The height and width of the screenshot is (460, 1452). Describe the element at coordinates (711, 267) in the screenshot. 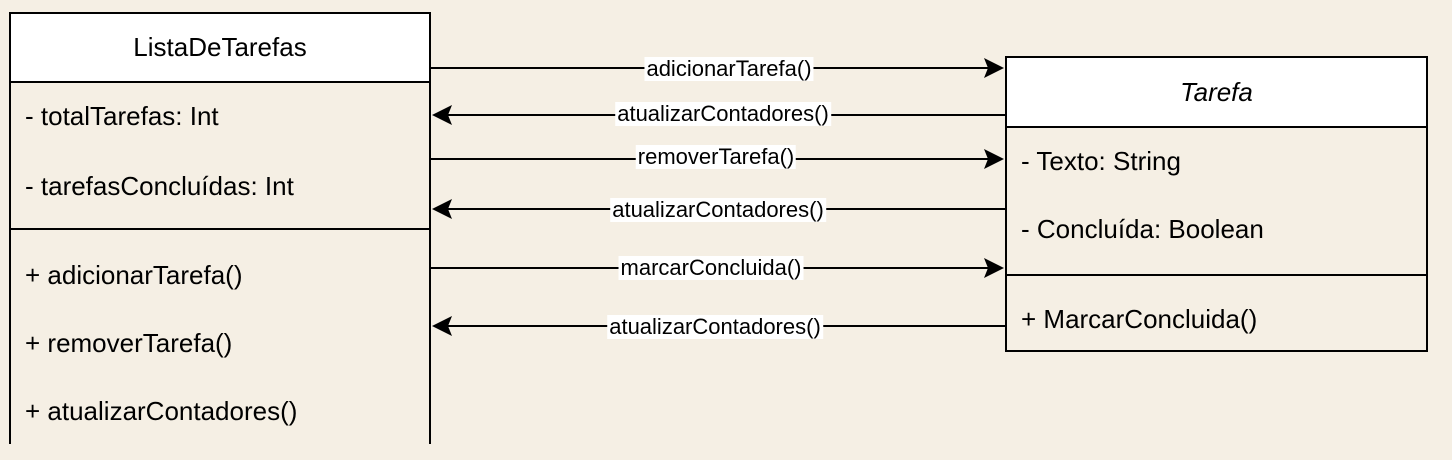

I see `message-label-marcar-concluida: marcarConcluida()` at that location.